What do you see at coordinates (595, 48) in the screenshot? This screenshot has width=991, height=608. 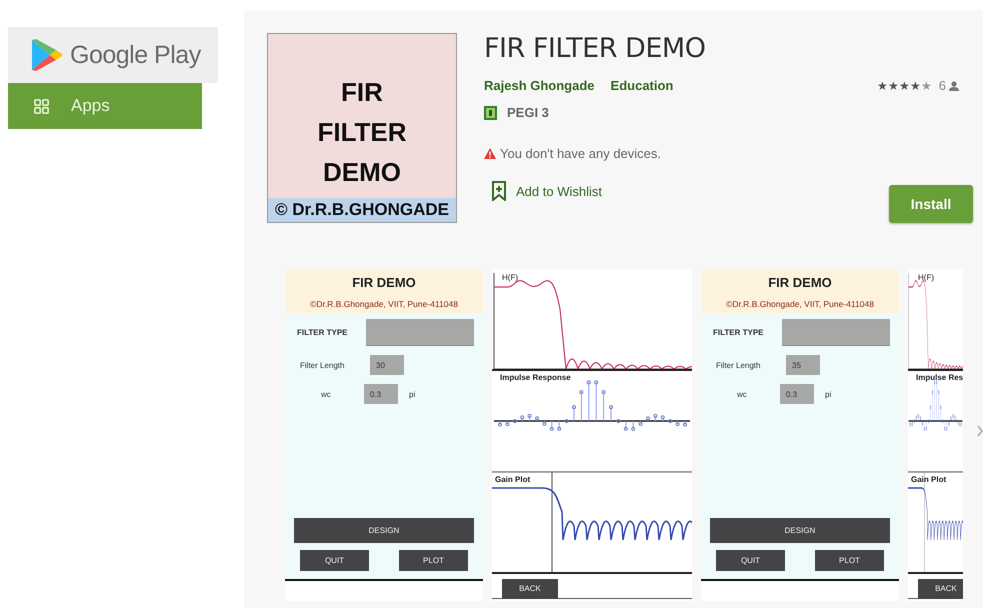 I see `app-title: FIR FILTER DEMO` at bounding box center [595, 48].